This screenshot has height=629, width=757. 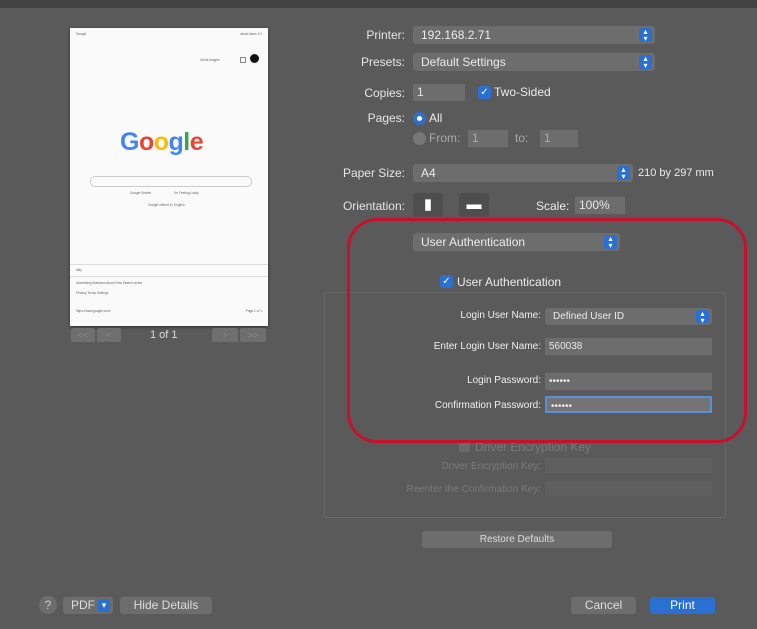 What do you see at coordinates (378, 4) in the screenshot?
I see `window-top-edge` at bounding box center [378, 4].